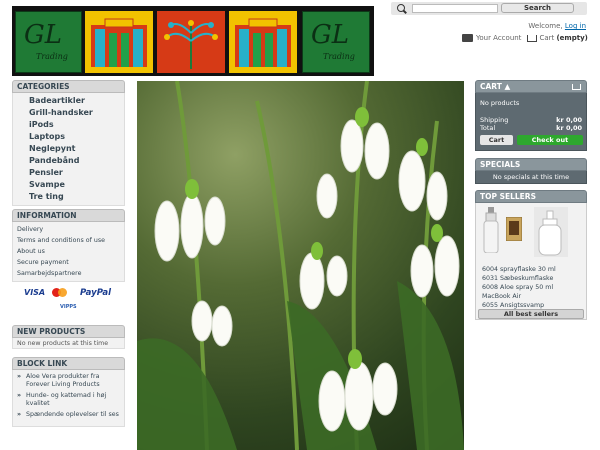  What do you see at coordinates (500, 103) in the screenshot?
I see `cart-empty-text: No products` at bounding box center [500, 103].